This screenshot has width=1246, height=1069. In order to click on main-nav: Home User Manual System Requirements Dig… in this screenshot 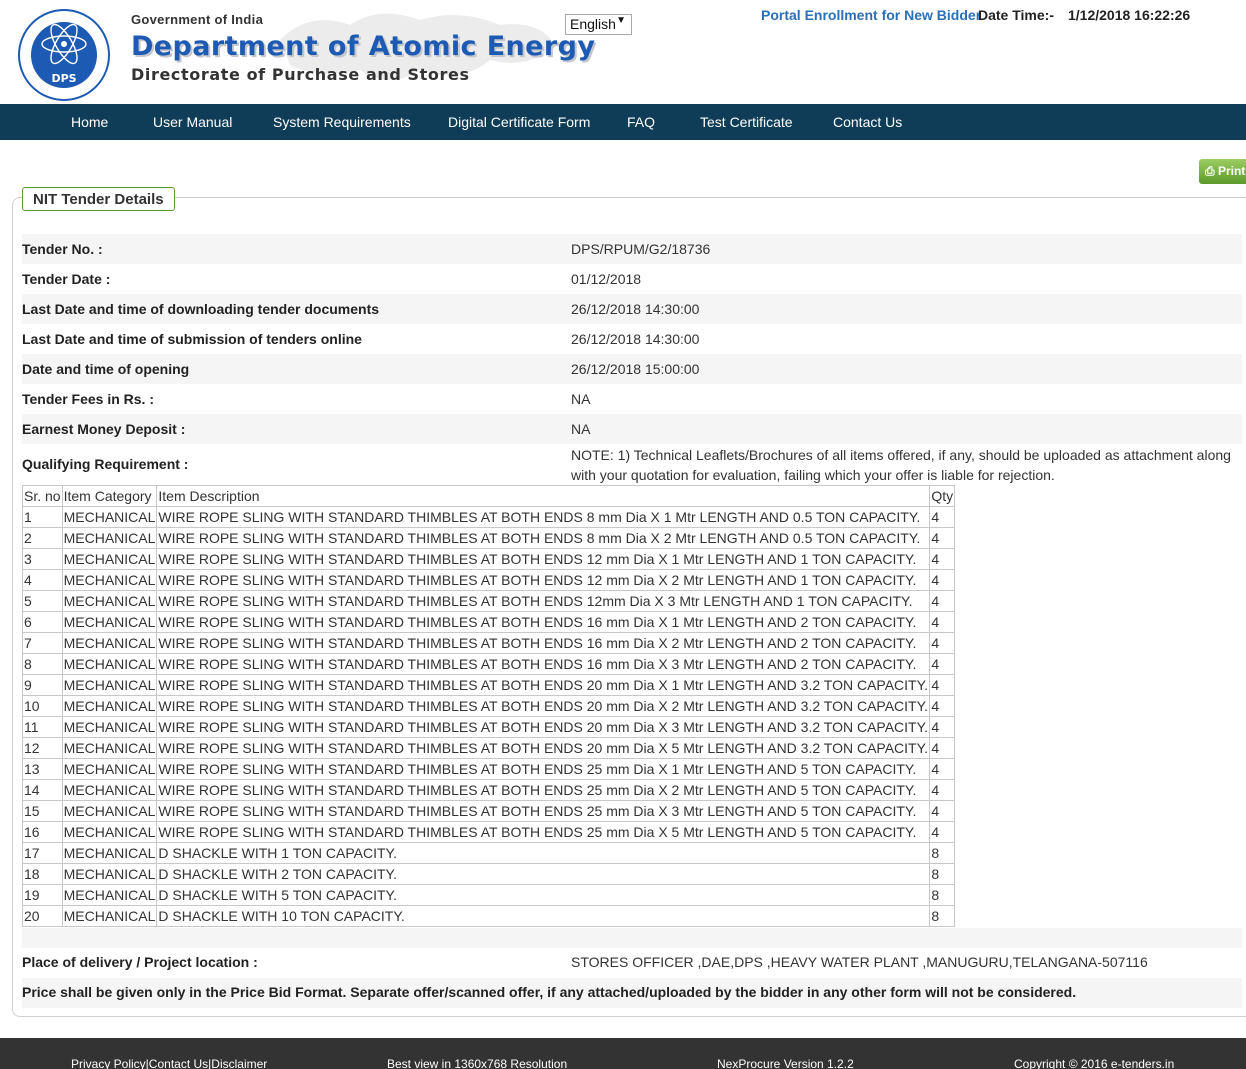, I will do `click(623, 122)`.